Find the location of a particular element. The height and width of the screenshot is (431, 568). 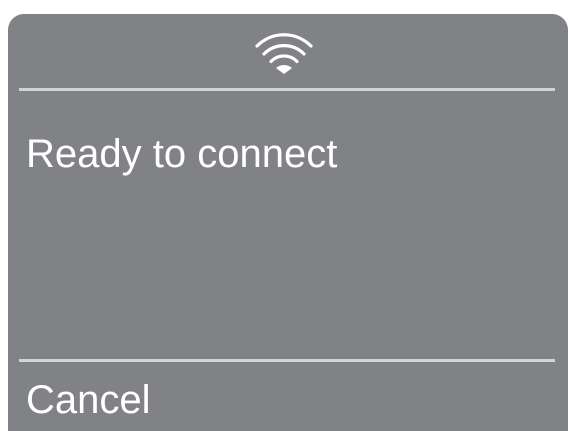

footer-divider is located at coordinates (287, 360).